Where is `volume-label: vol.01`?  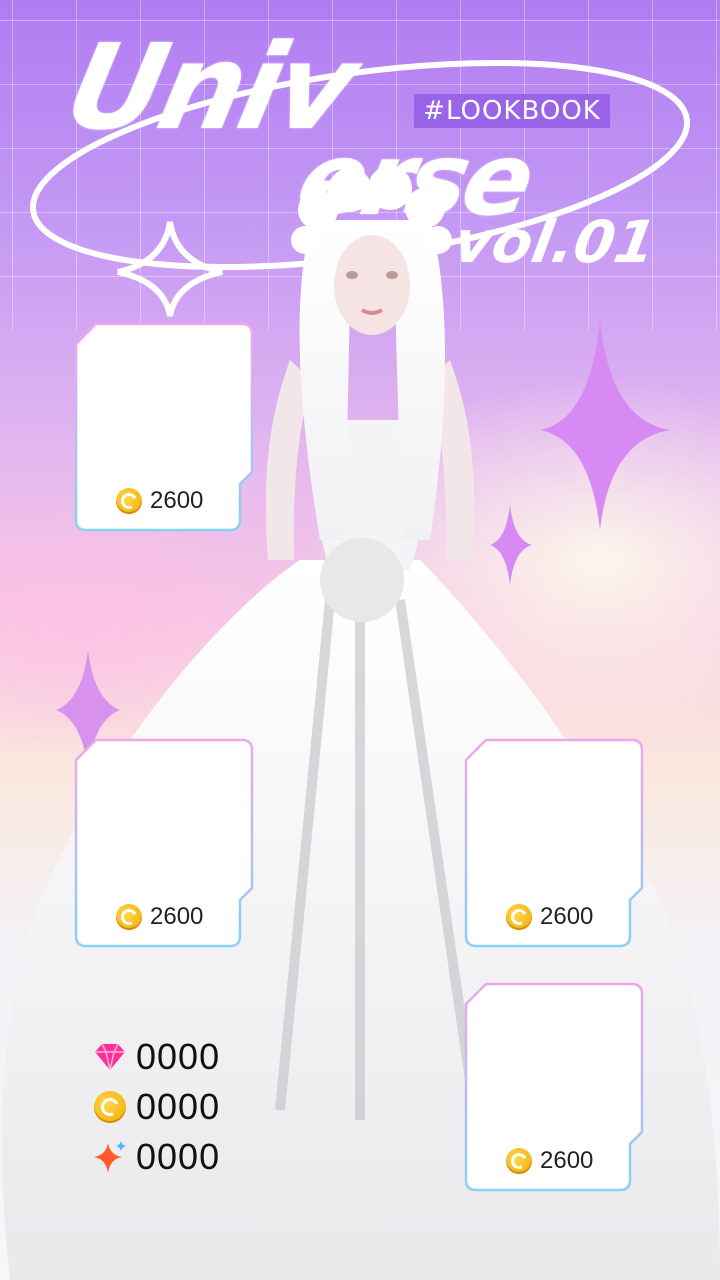 volume-label: vol.01 is located at coordinates (555, 242).